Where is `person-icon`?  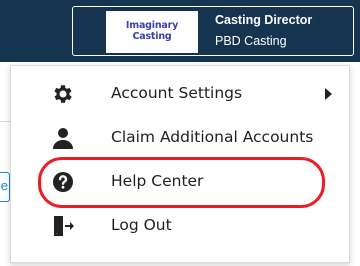 person-icon is located at coordinates (63, 138).